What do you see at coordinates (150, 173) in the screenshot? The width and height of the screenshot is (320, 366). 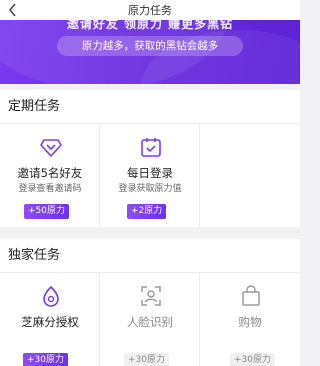 I see `task-name: 每日登录` at bounding box center [150, 173].